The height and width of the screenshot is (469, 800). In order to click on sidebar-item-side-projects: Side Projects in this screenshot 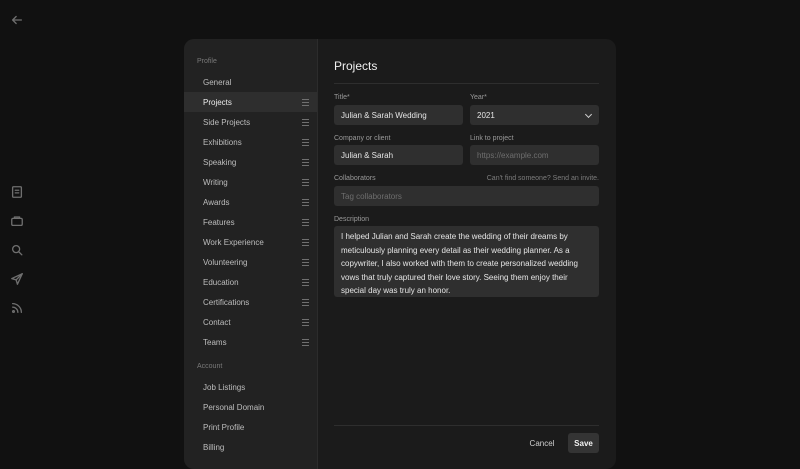, I will do `click(250, 122)`.